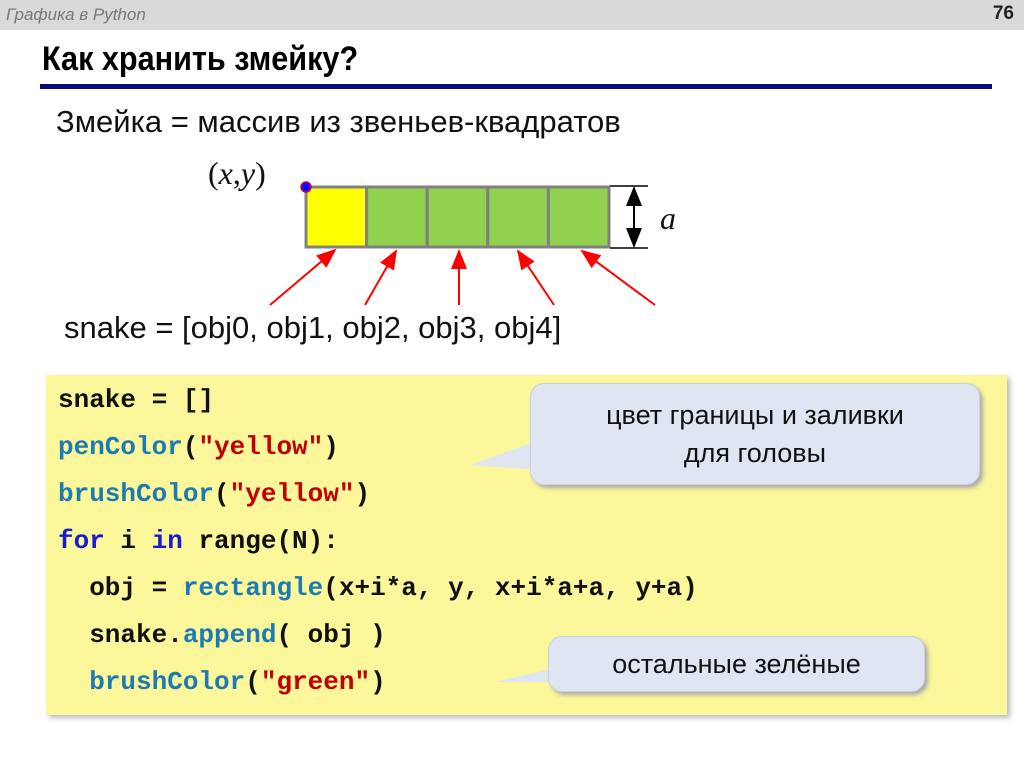 This screenshot has width=1024, height=767. I want to click on snake-list-text: snake = [obj0, obj1, obj2, obj3, obj4], so click(313, 327).